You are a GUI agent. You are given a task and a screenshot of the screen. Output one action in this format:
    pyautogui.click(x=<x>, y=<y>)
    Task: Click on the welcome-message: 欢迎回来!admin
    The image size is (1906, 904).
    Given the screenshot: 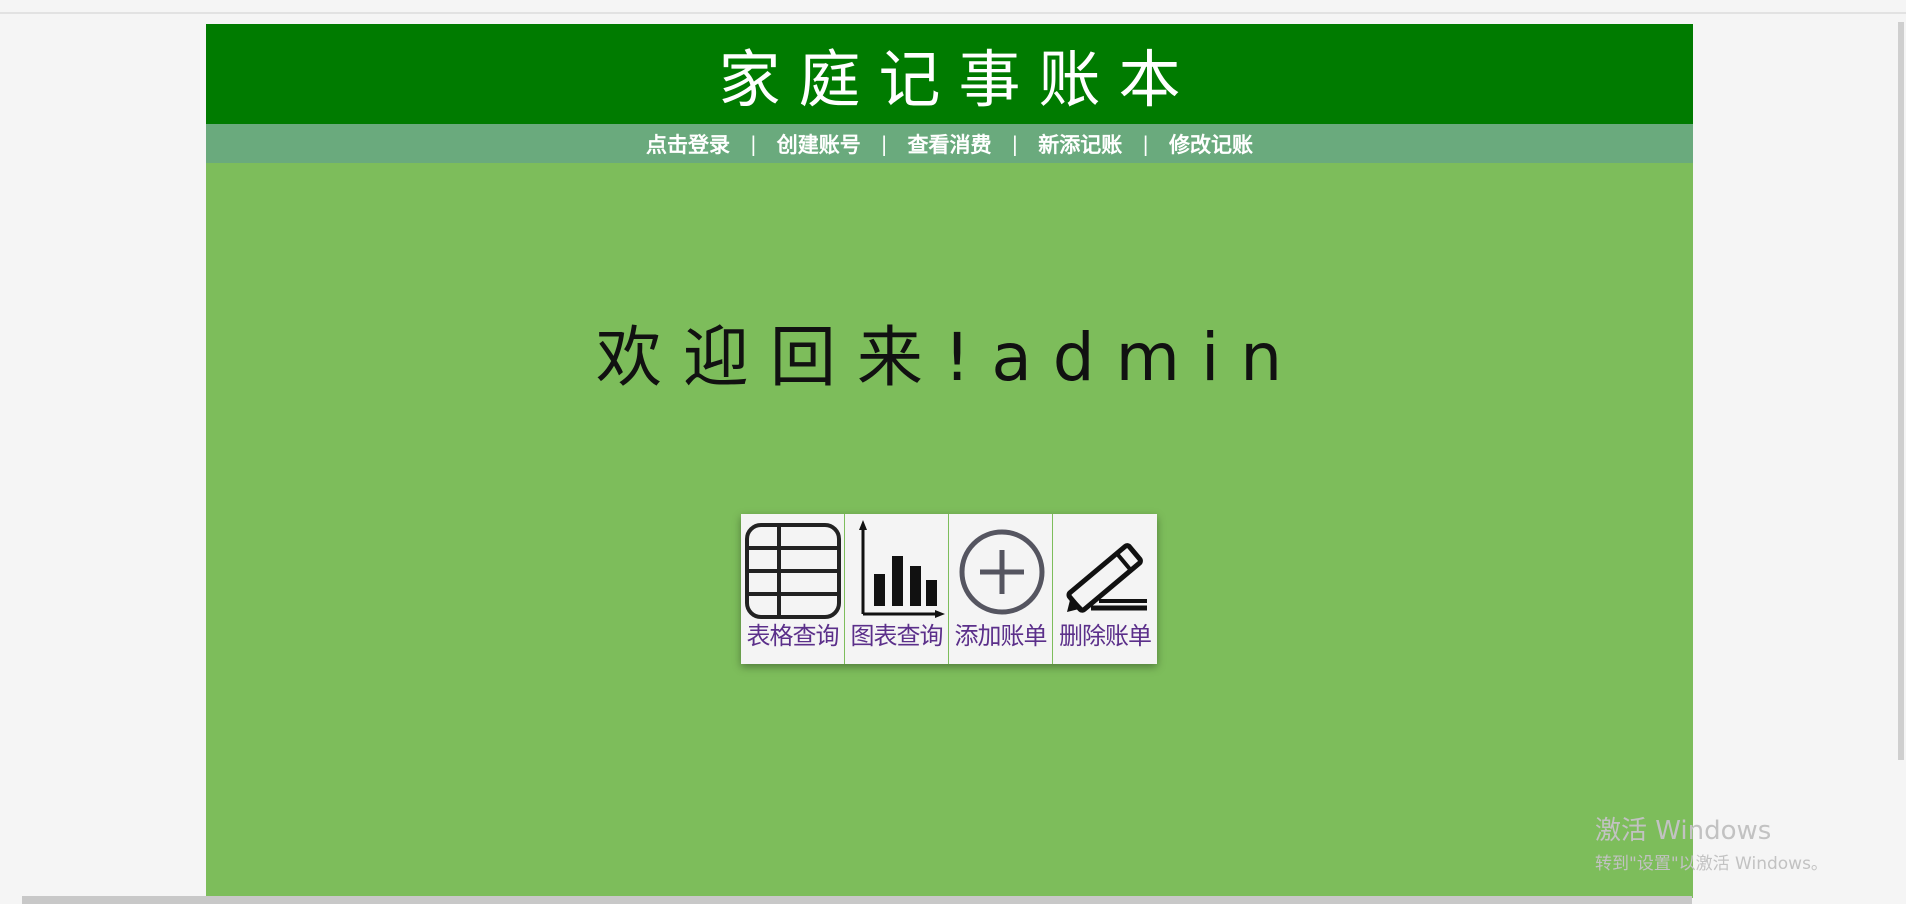 What is the action you would take?
    pyautogui.click(x=949, y=357)
    